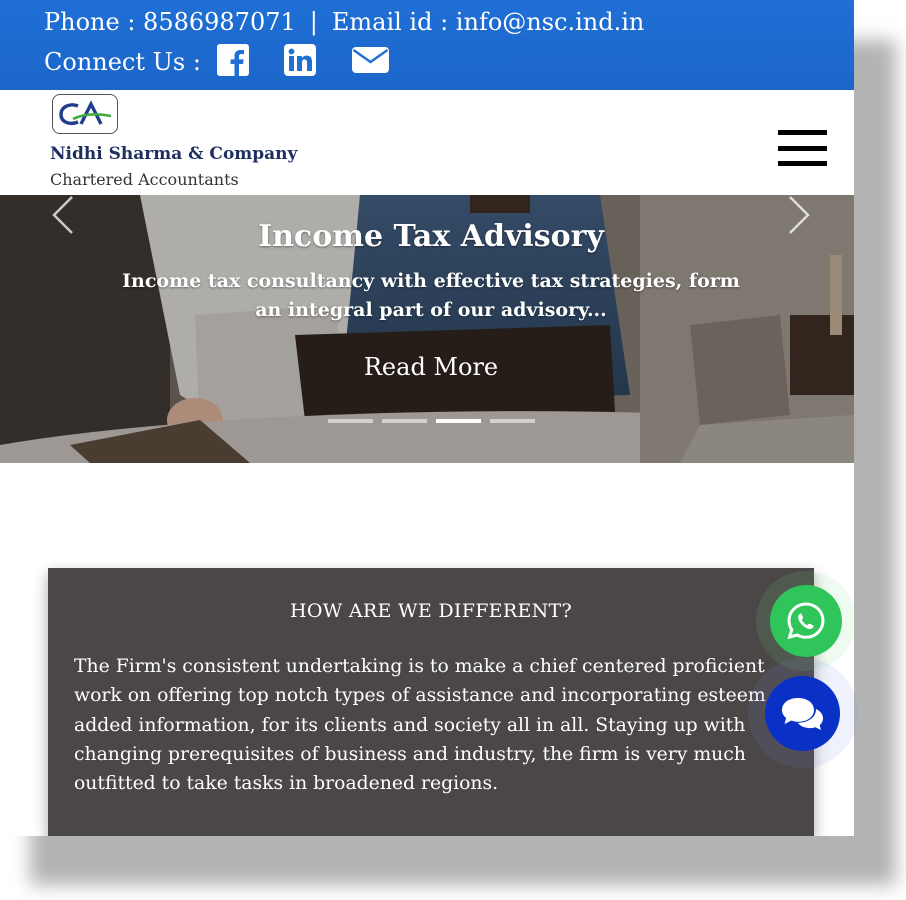  I want to click on whatsapp-icon, so click(806, 621).